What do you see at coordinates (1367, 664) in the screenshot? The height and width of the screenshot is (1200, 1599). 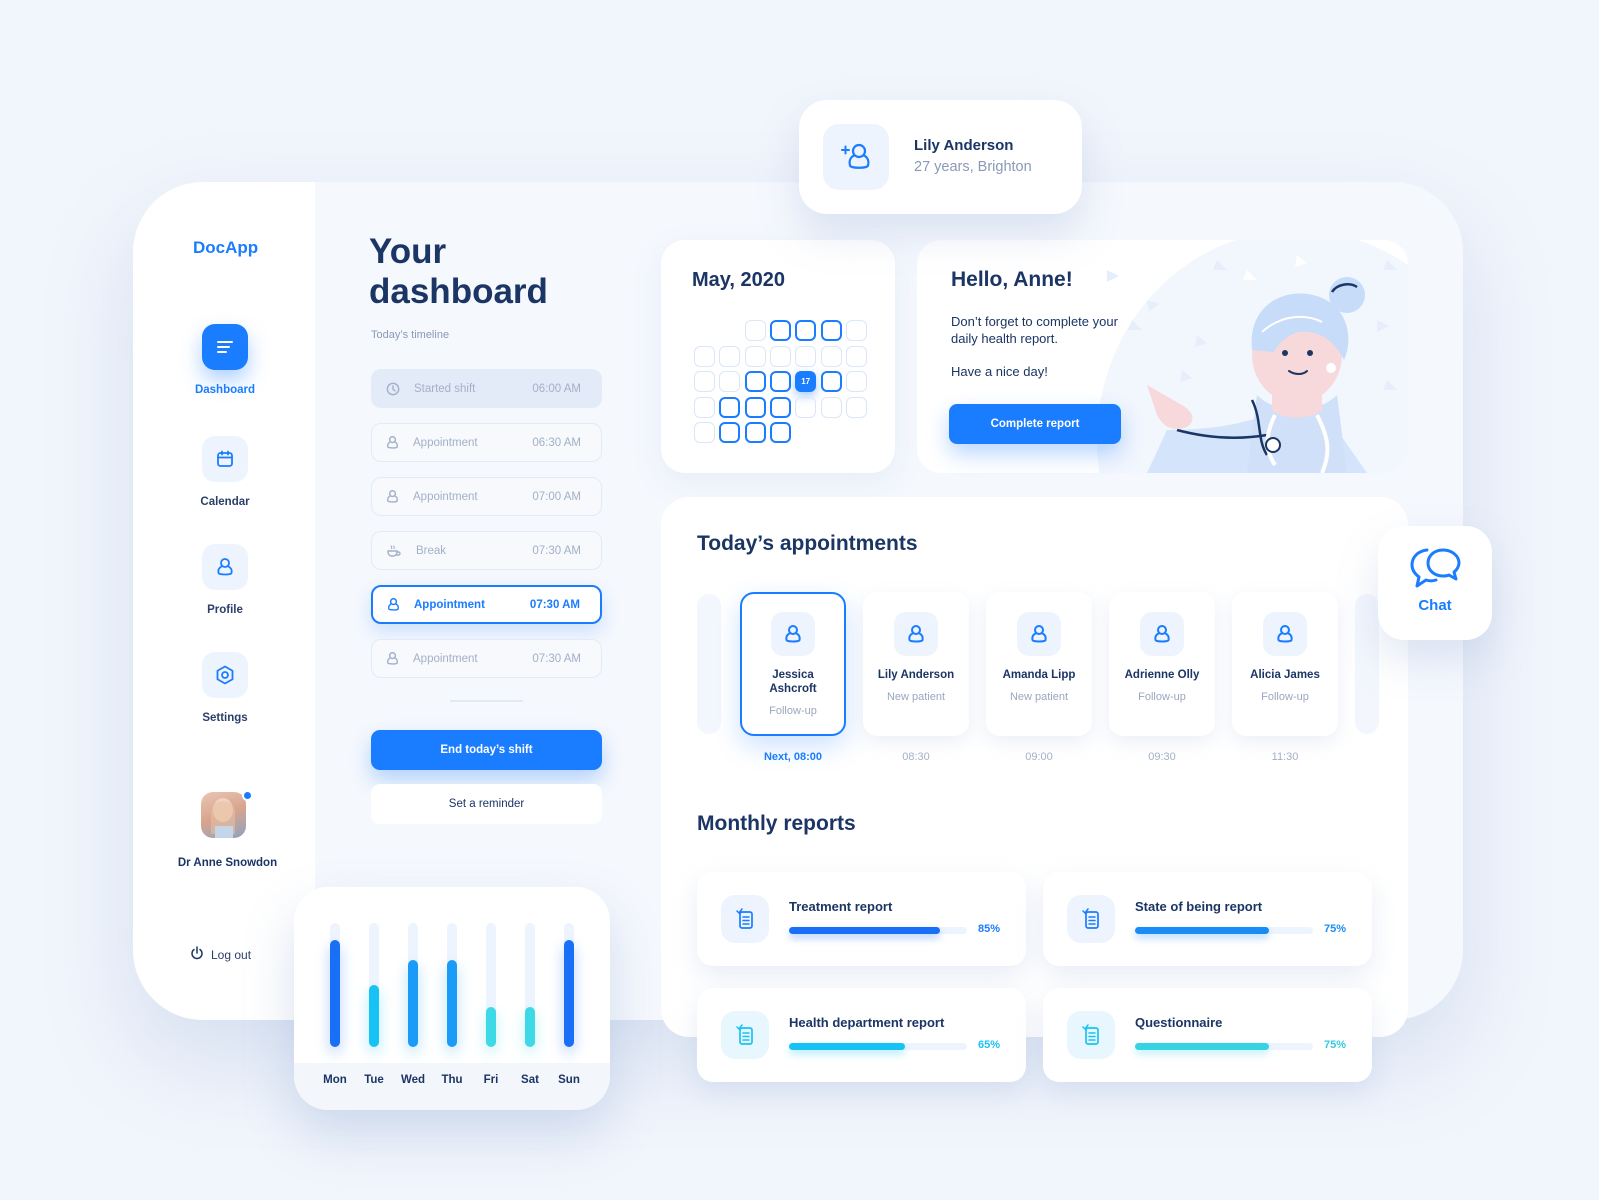 I see `appointment-card-more` at bounding box center [1367, 664].